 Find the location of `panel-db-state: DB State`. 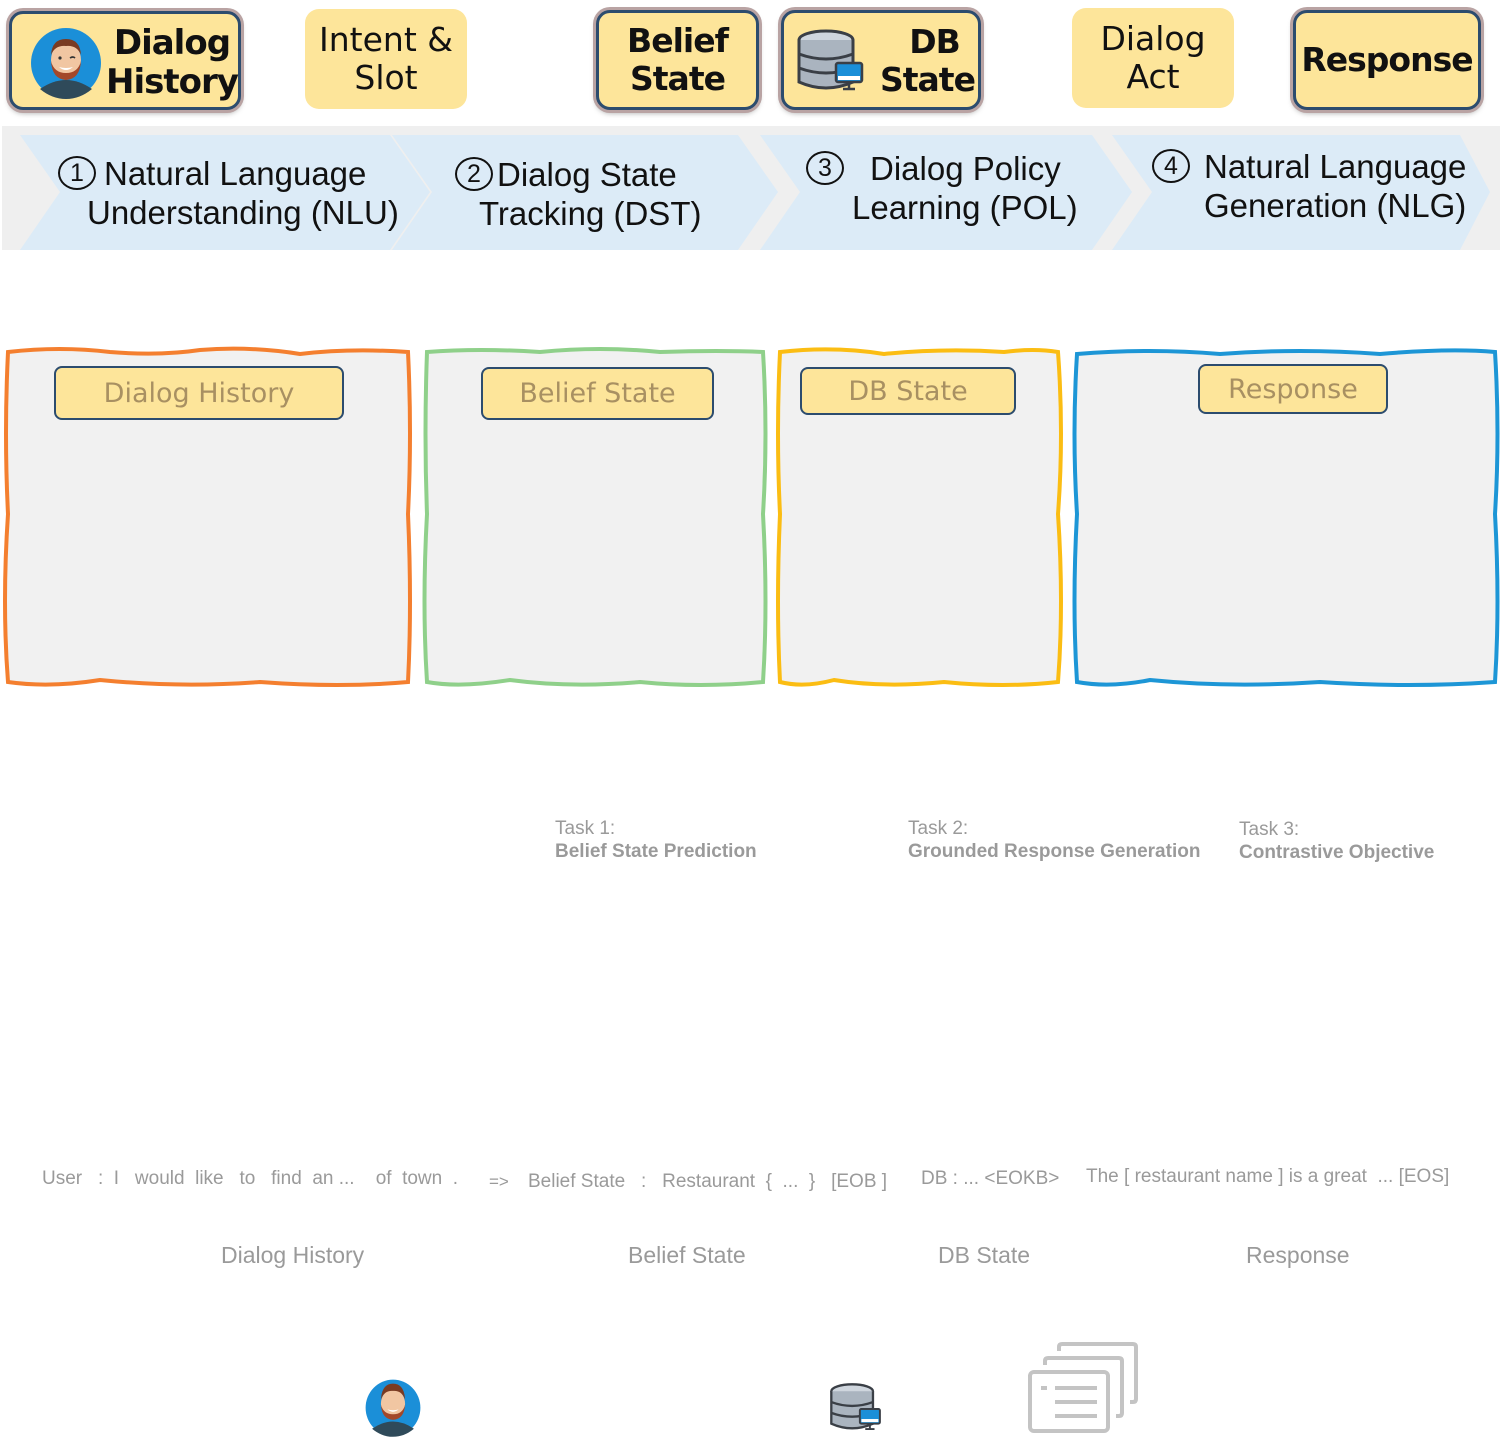

panel-db-state: DB State is located at coordinates (920, 517).